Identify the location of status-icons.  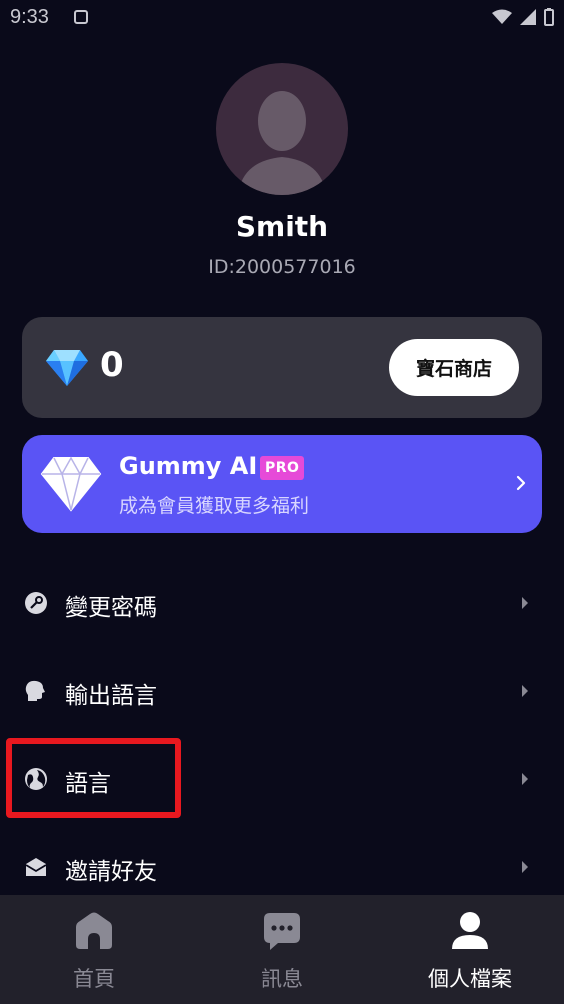
(523, 17).